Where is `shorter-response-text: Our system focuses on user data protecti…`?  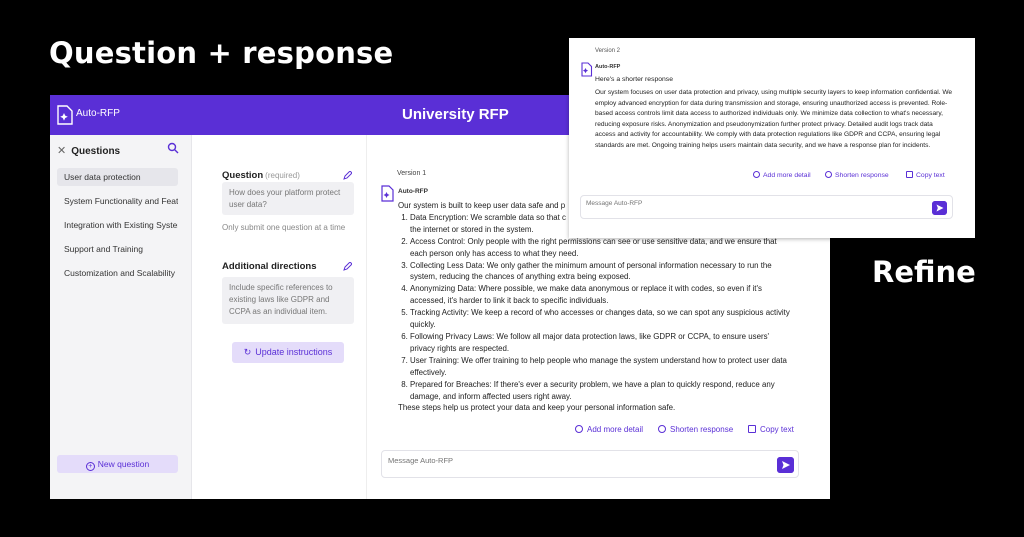 shorter-response-text: Our system focuses on user data protecti… is located at coordinates (774, 119).